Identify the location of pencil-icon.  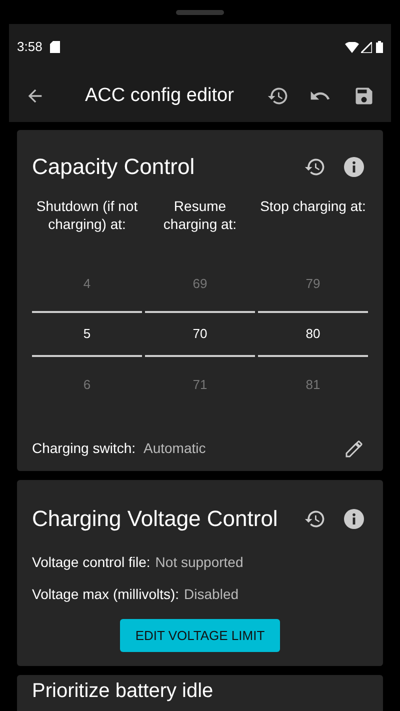
(354, 448).